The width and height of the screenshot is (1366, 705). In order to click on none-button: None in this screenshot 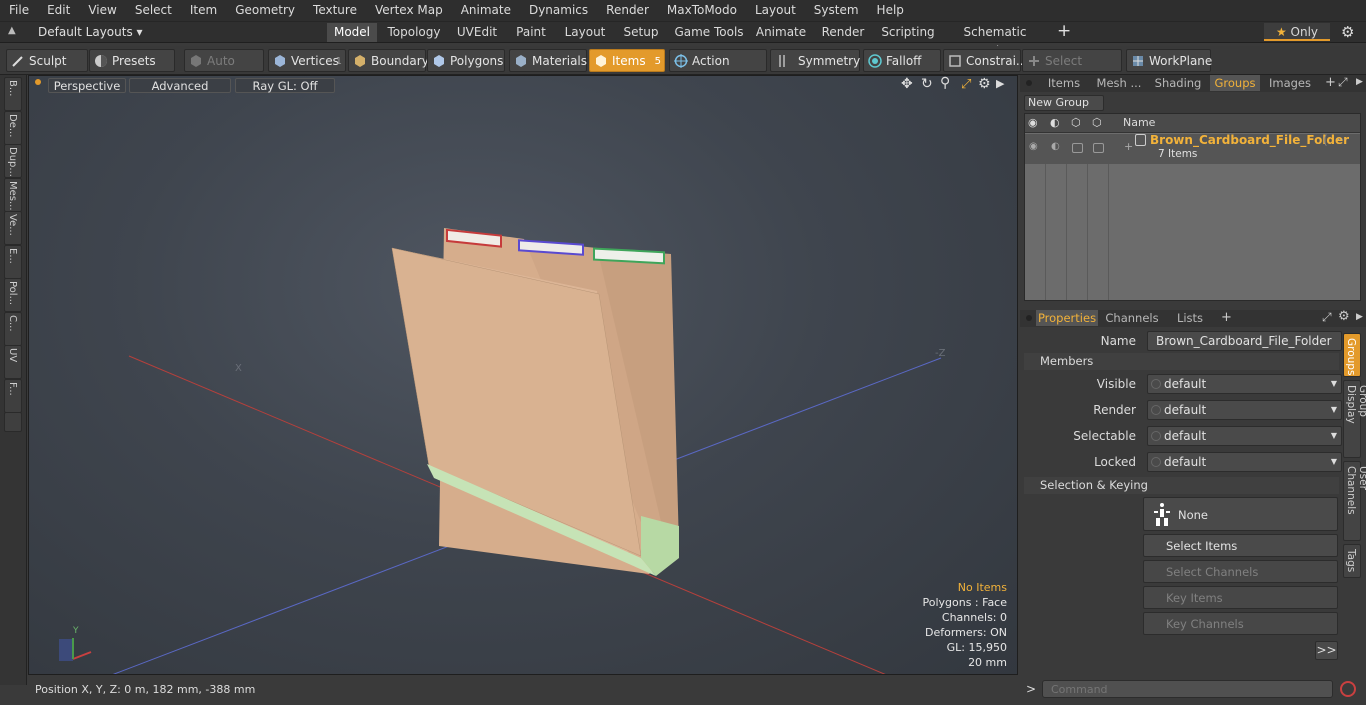, I will do `click(1240, 514)`.